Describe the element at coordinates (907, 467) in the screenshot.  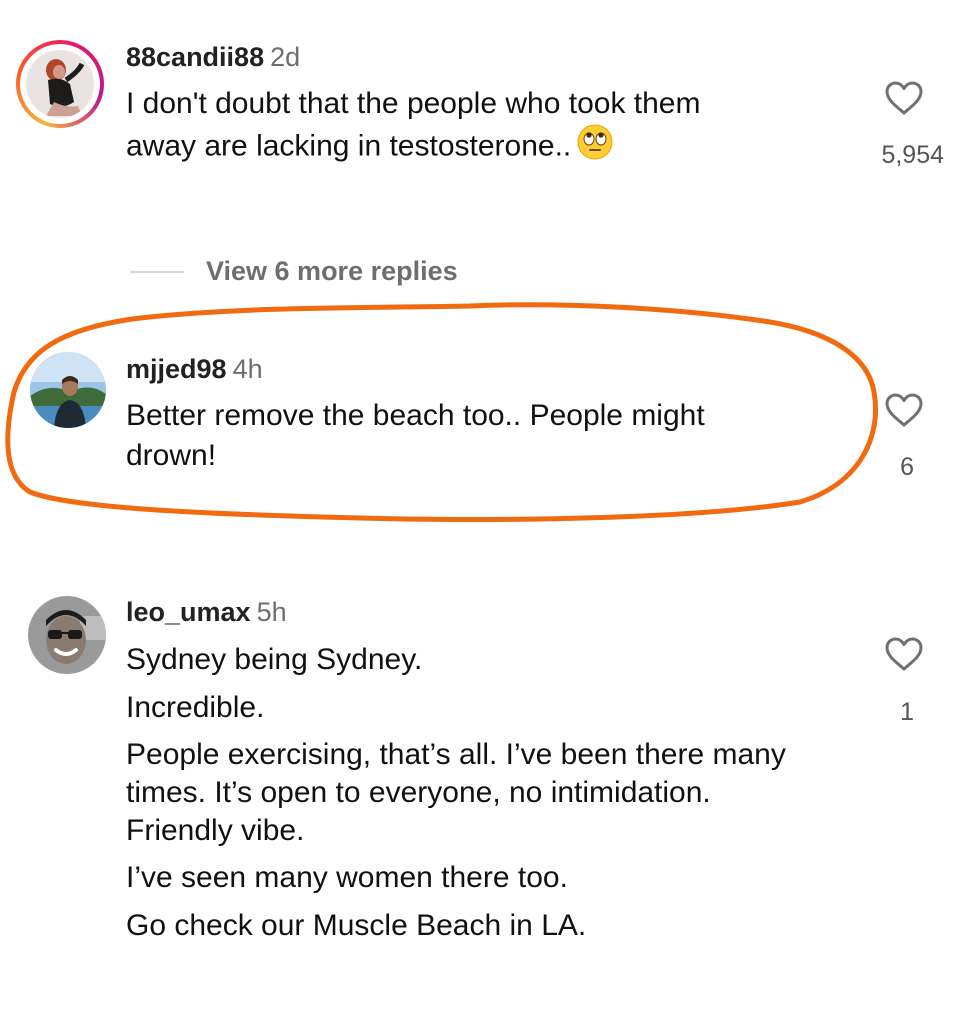
I see `like-count: 6` at that location.